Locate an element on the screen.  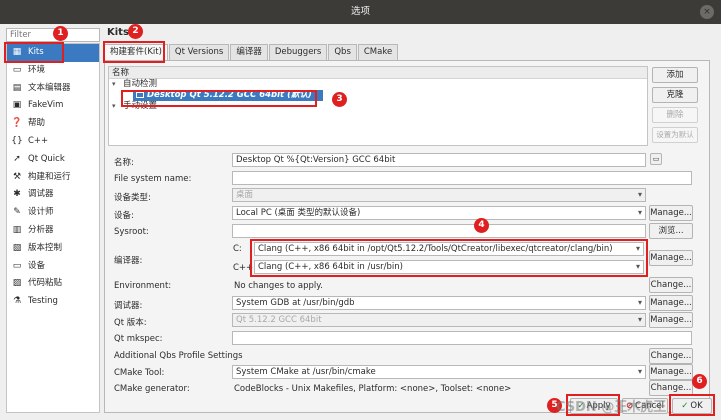
sidebar-item--: ▤ 文本编辑器 is located at coordinates (53, 89).